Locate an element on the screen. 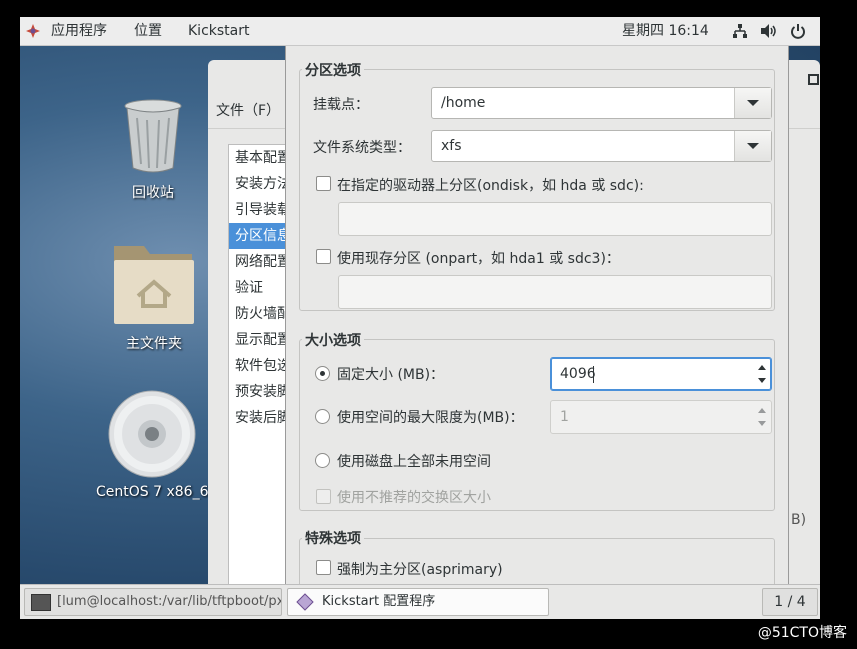 This screenshot has height=649, width=857. mount-point-combo: /home is located at coordinates (601, 103).